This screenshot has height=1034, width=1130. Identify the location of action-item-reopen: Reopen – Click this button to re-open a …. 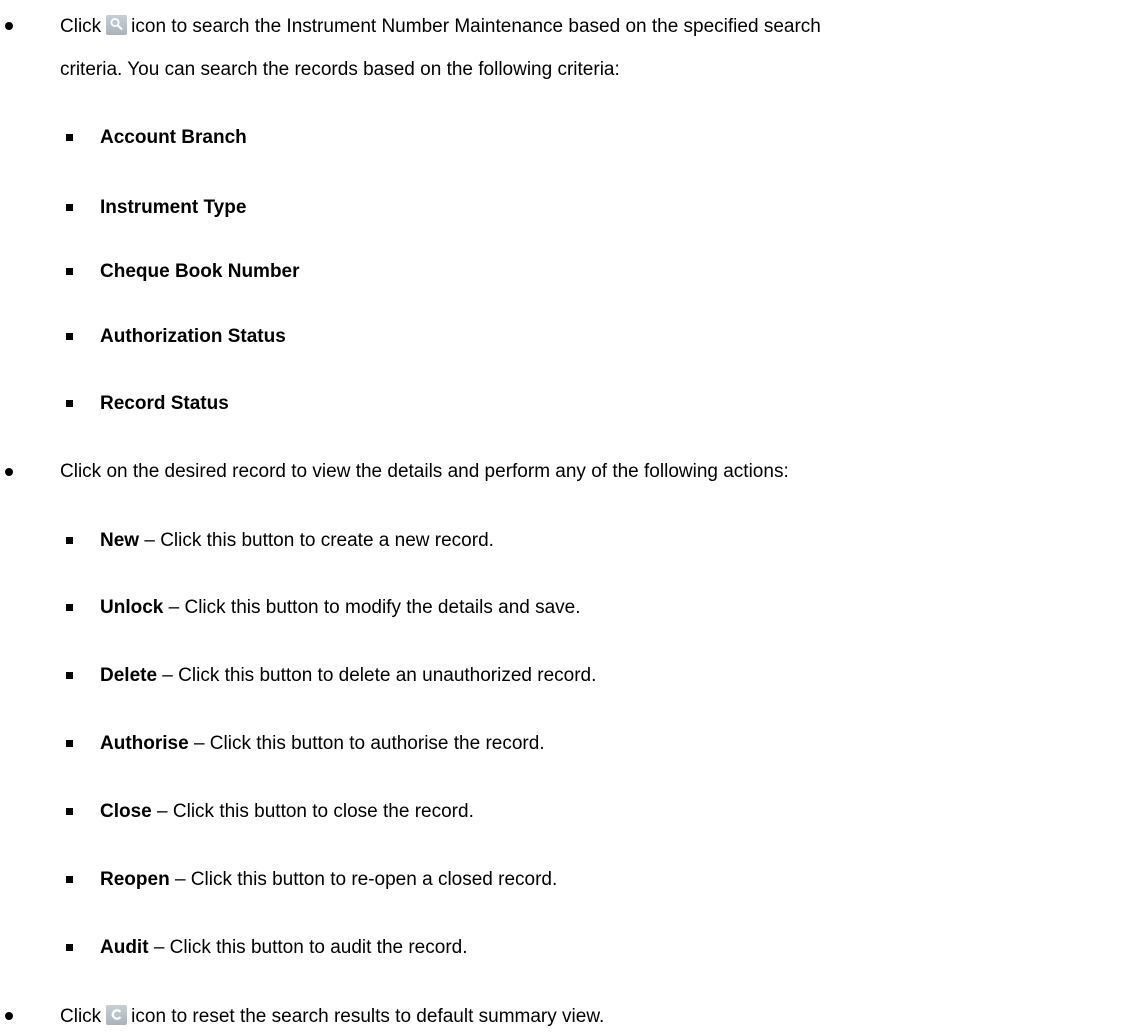
(328, 880).